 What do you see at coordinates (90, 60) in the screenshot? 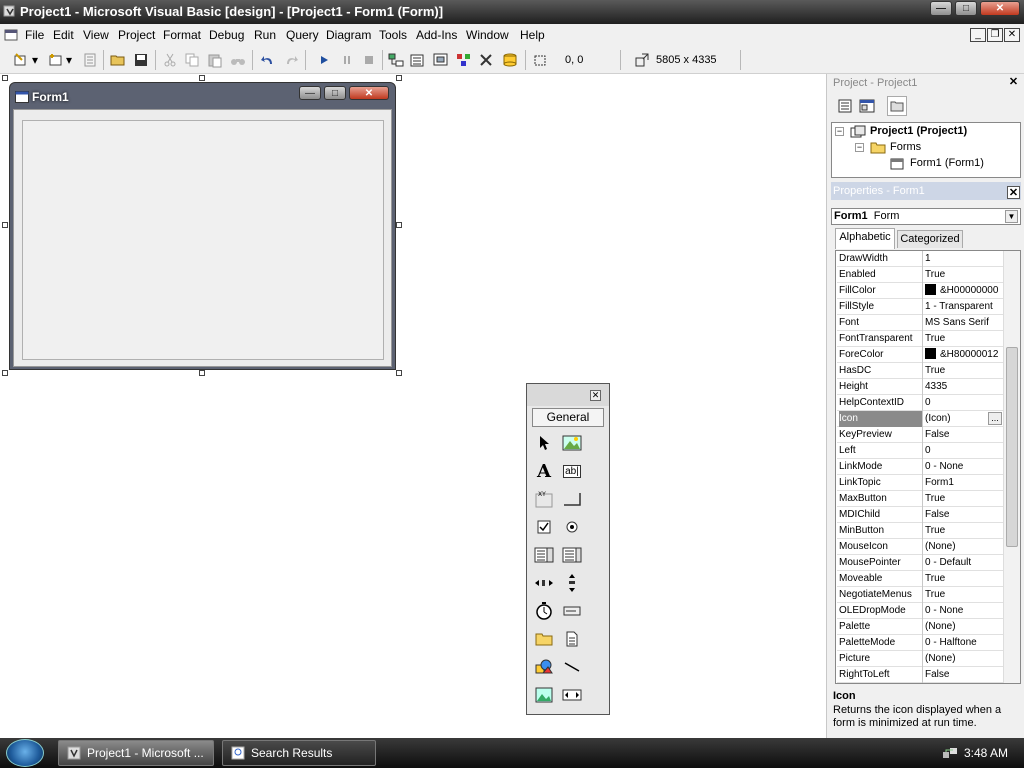
I see `menu-editor-icon` at bounding box center [90, 60].